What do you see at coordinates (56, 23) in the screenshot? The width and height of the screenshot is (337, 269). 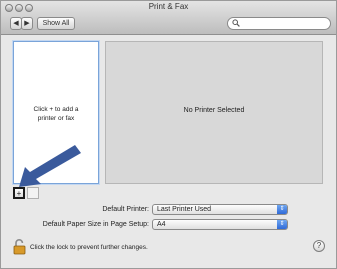 I see `show-all-button: Show All` at bounding box center [56, 23].